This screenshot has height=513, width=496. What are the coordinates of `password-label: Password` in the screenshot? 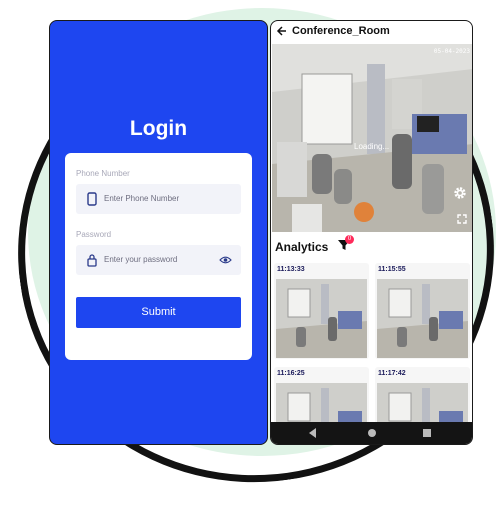 It's located at (94, 234).